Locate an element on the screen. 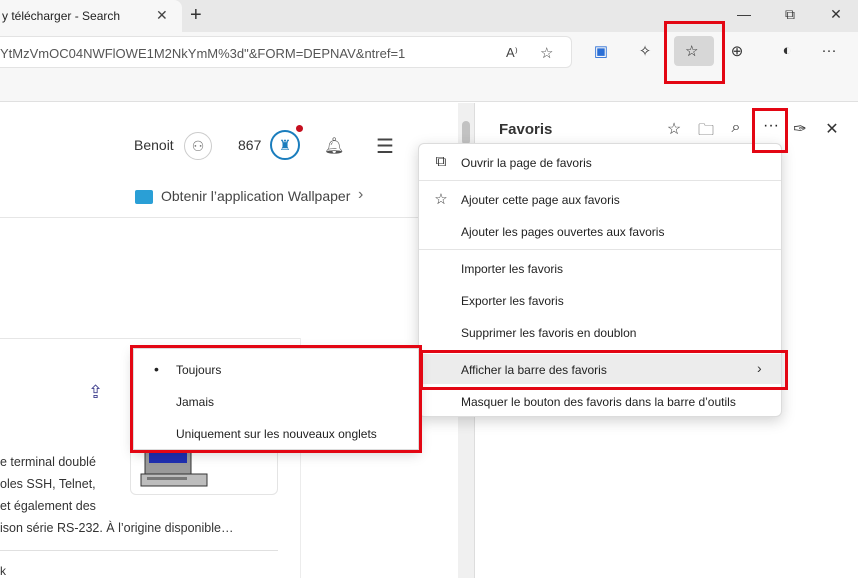  hamburger-menu-icon: ☰ is located at coordinates (385, 146).